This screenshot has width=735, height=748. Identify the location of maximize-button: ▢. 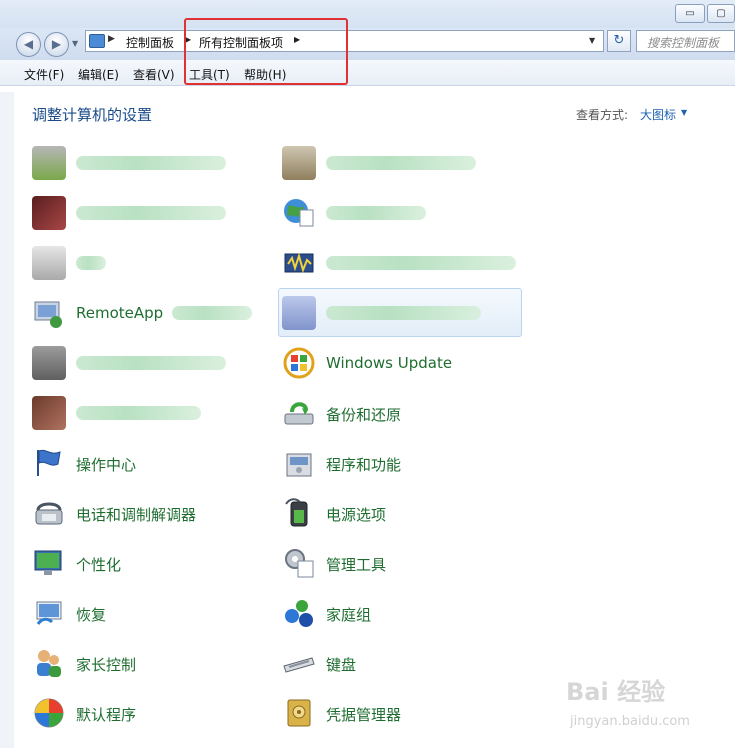
(721, 13).